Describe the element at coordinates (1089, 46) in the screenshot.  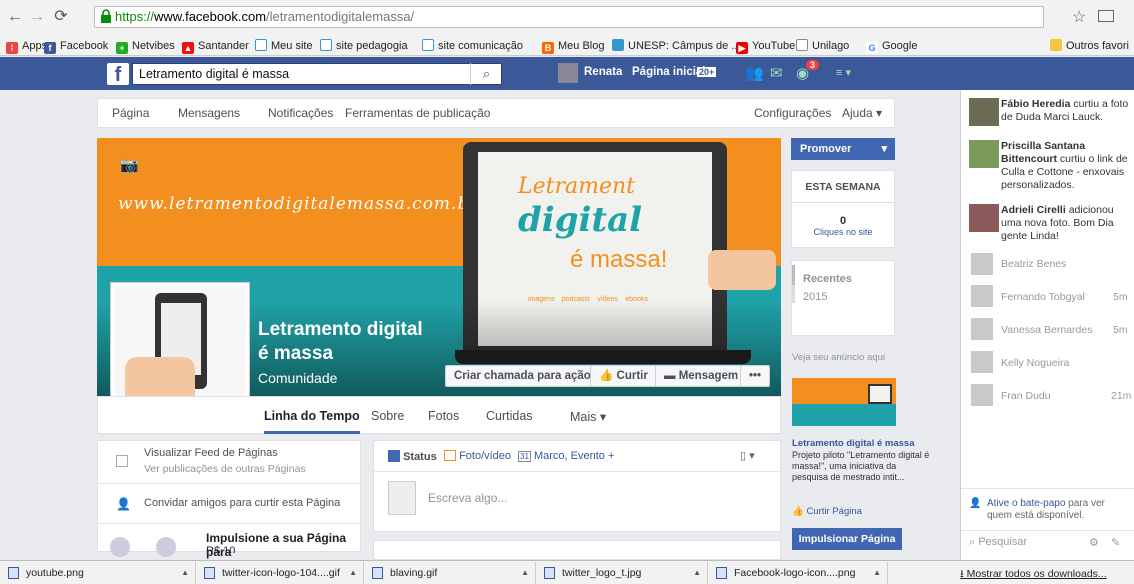
I see `other-bookmarks: Outros favori` at that location.